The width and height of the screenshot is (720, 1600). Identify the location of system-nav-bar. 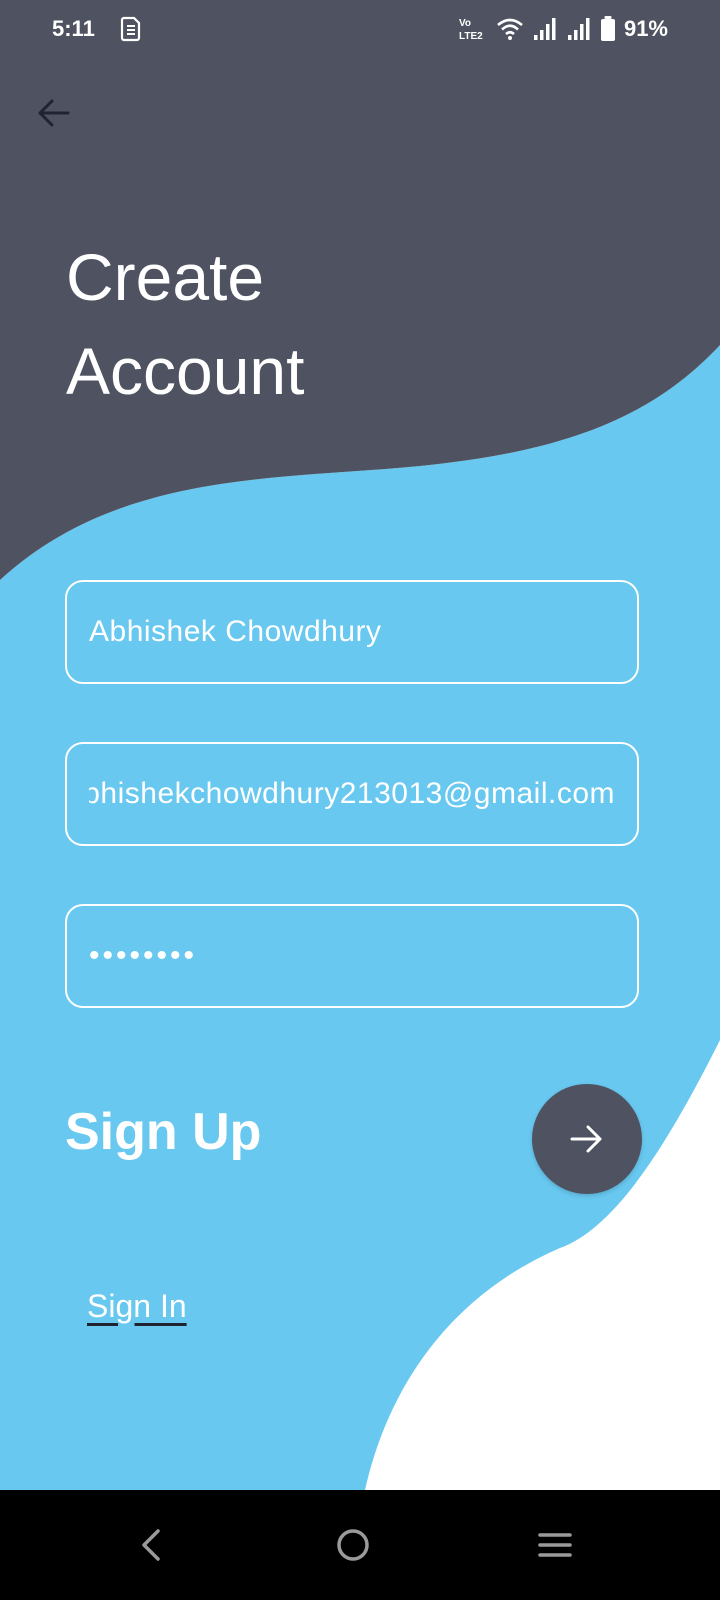
(360, 1545).